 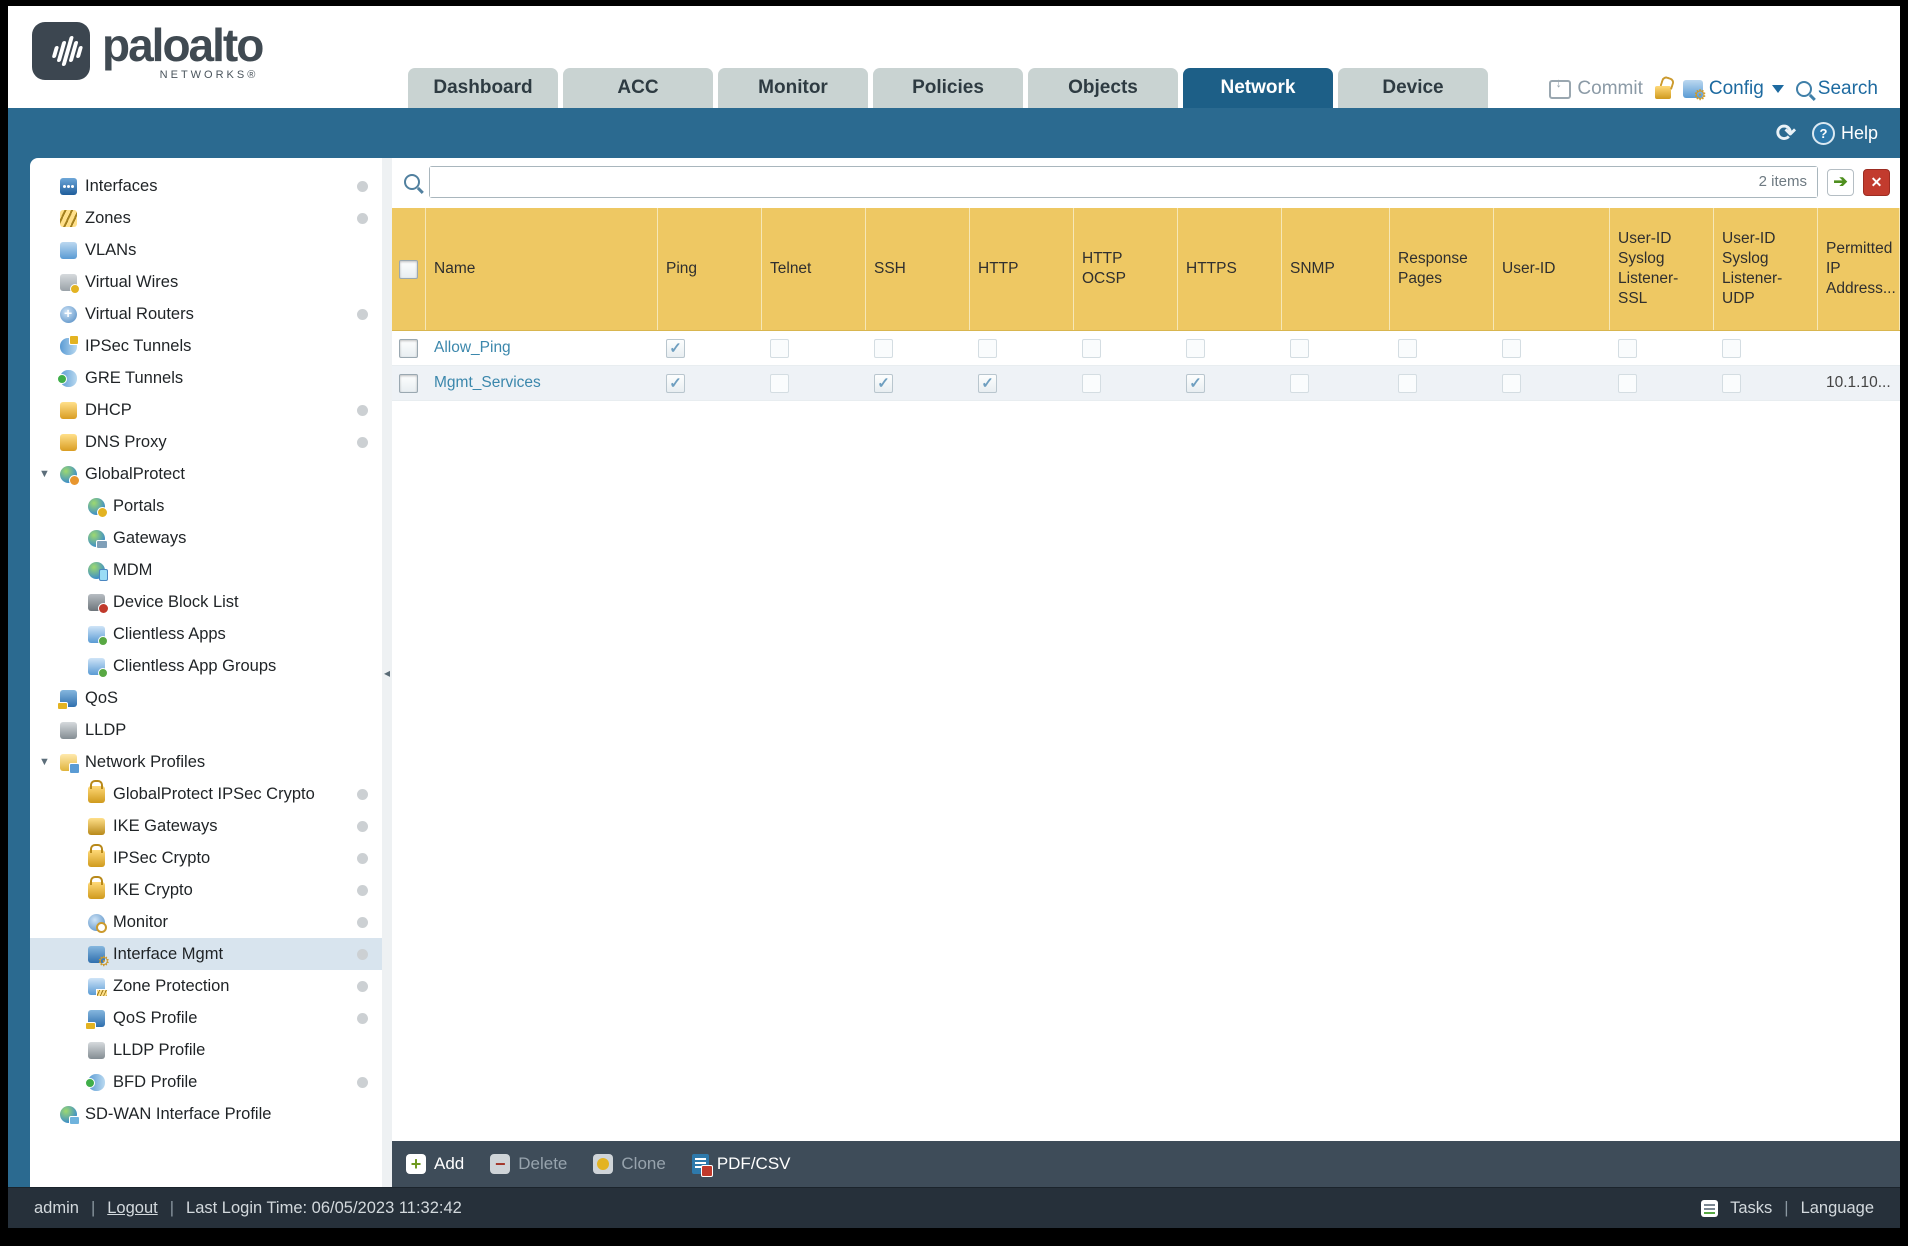 I want to click on sidebar-item-ipsec-tunnels: IPSec Tunnels, so click(x=206, y=346).